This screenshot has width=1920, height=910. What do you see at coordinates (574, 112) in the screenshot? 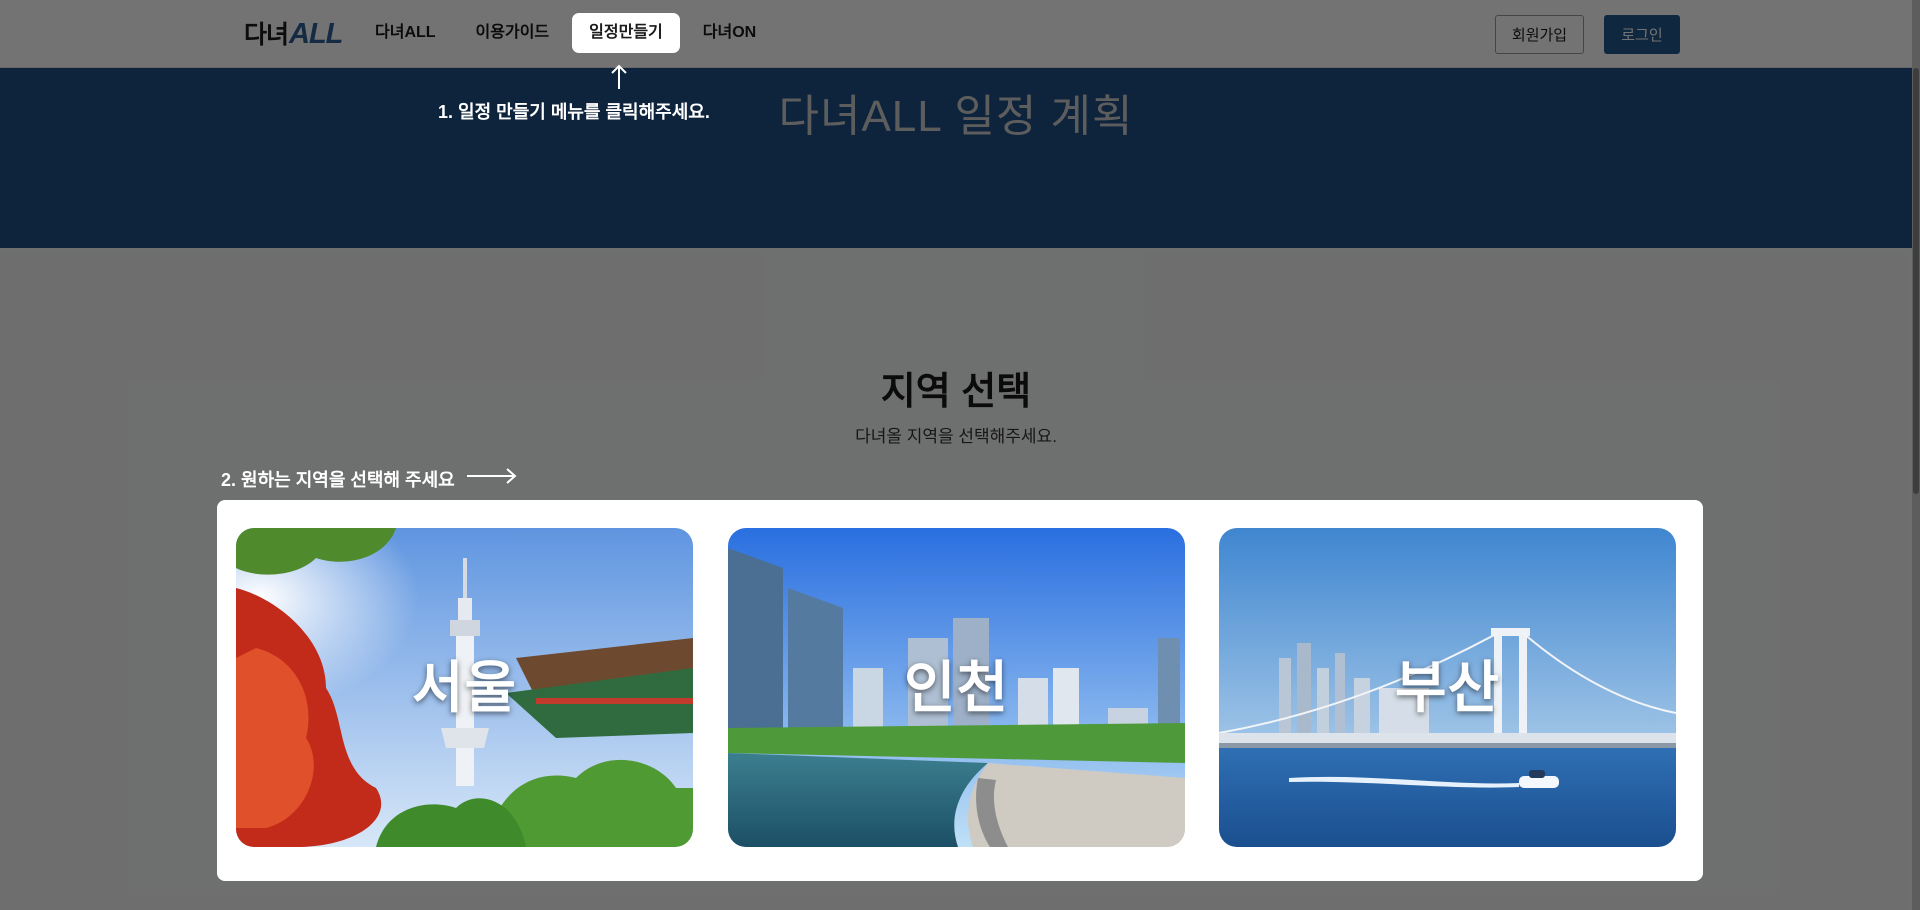
I see `guide-step-1: 1. 일정 만들기 메뉴를 클릭해주세요.` at bounding box center [574, 112].